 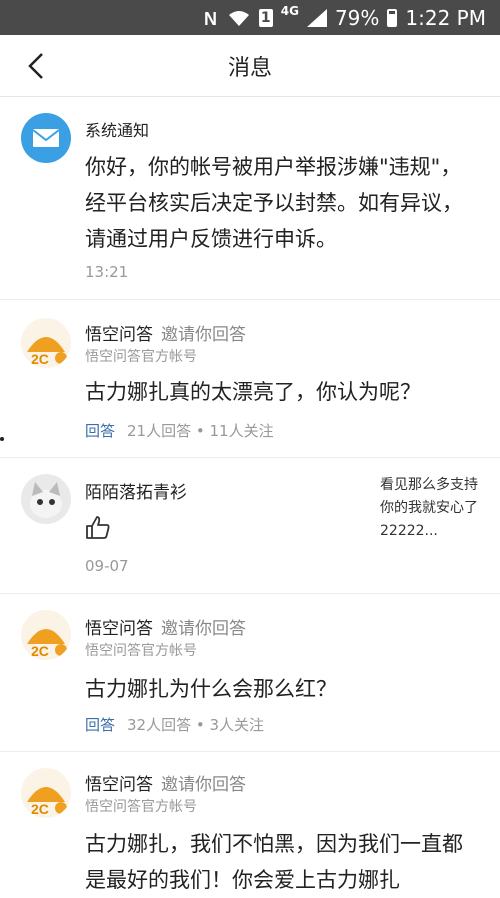 I want to click on svg-text: N, so click(x=210, y=18).